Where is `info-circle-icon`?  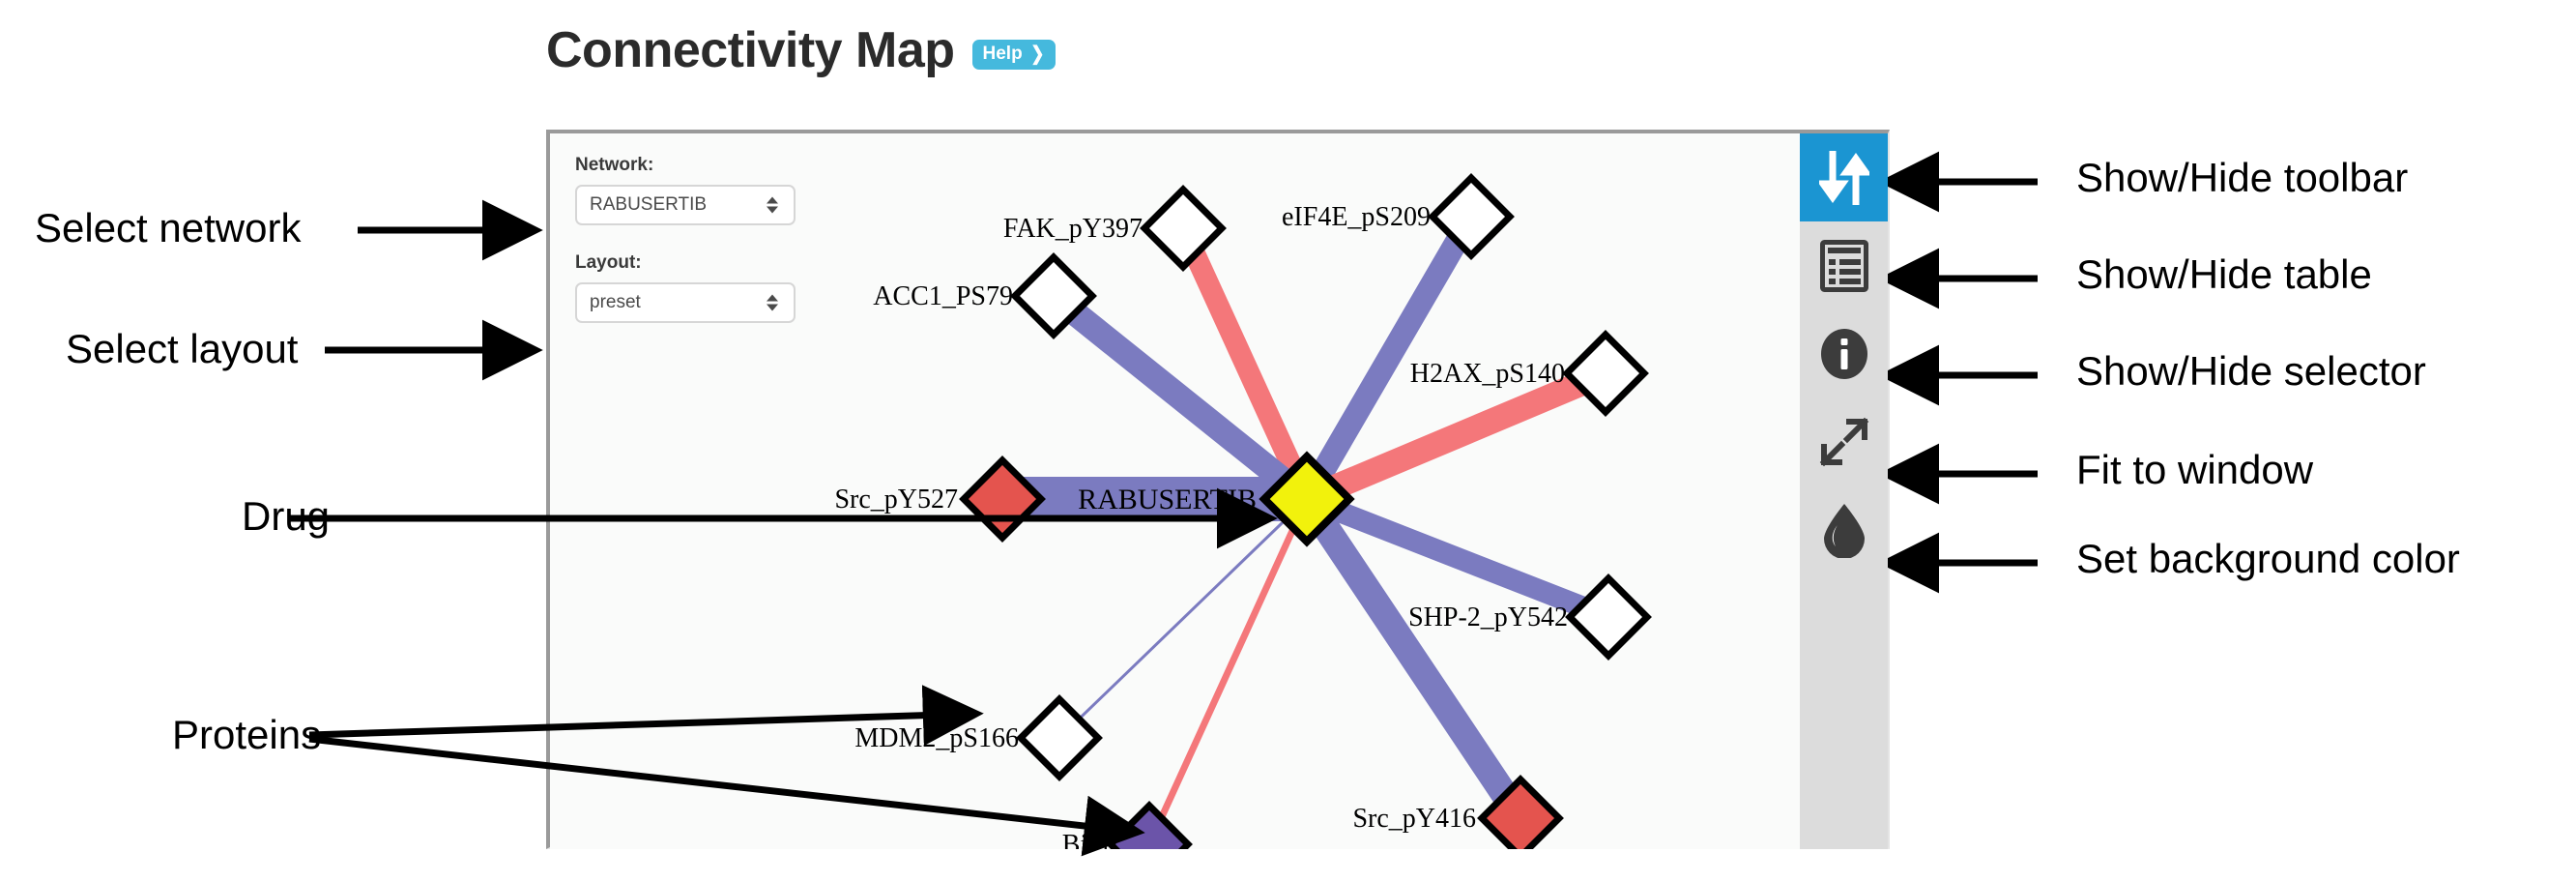 info-circle-icon is located at coordinates (1844, 354).